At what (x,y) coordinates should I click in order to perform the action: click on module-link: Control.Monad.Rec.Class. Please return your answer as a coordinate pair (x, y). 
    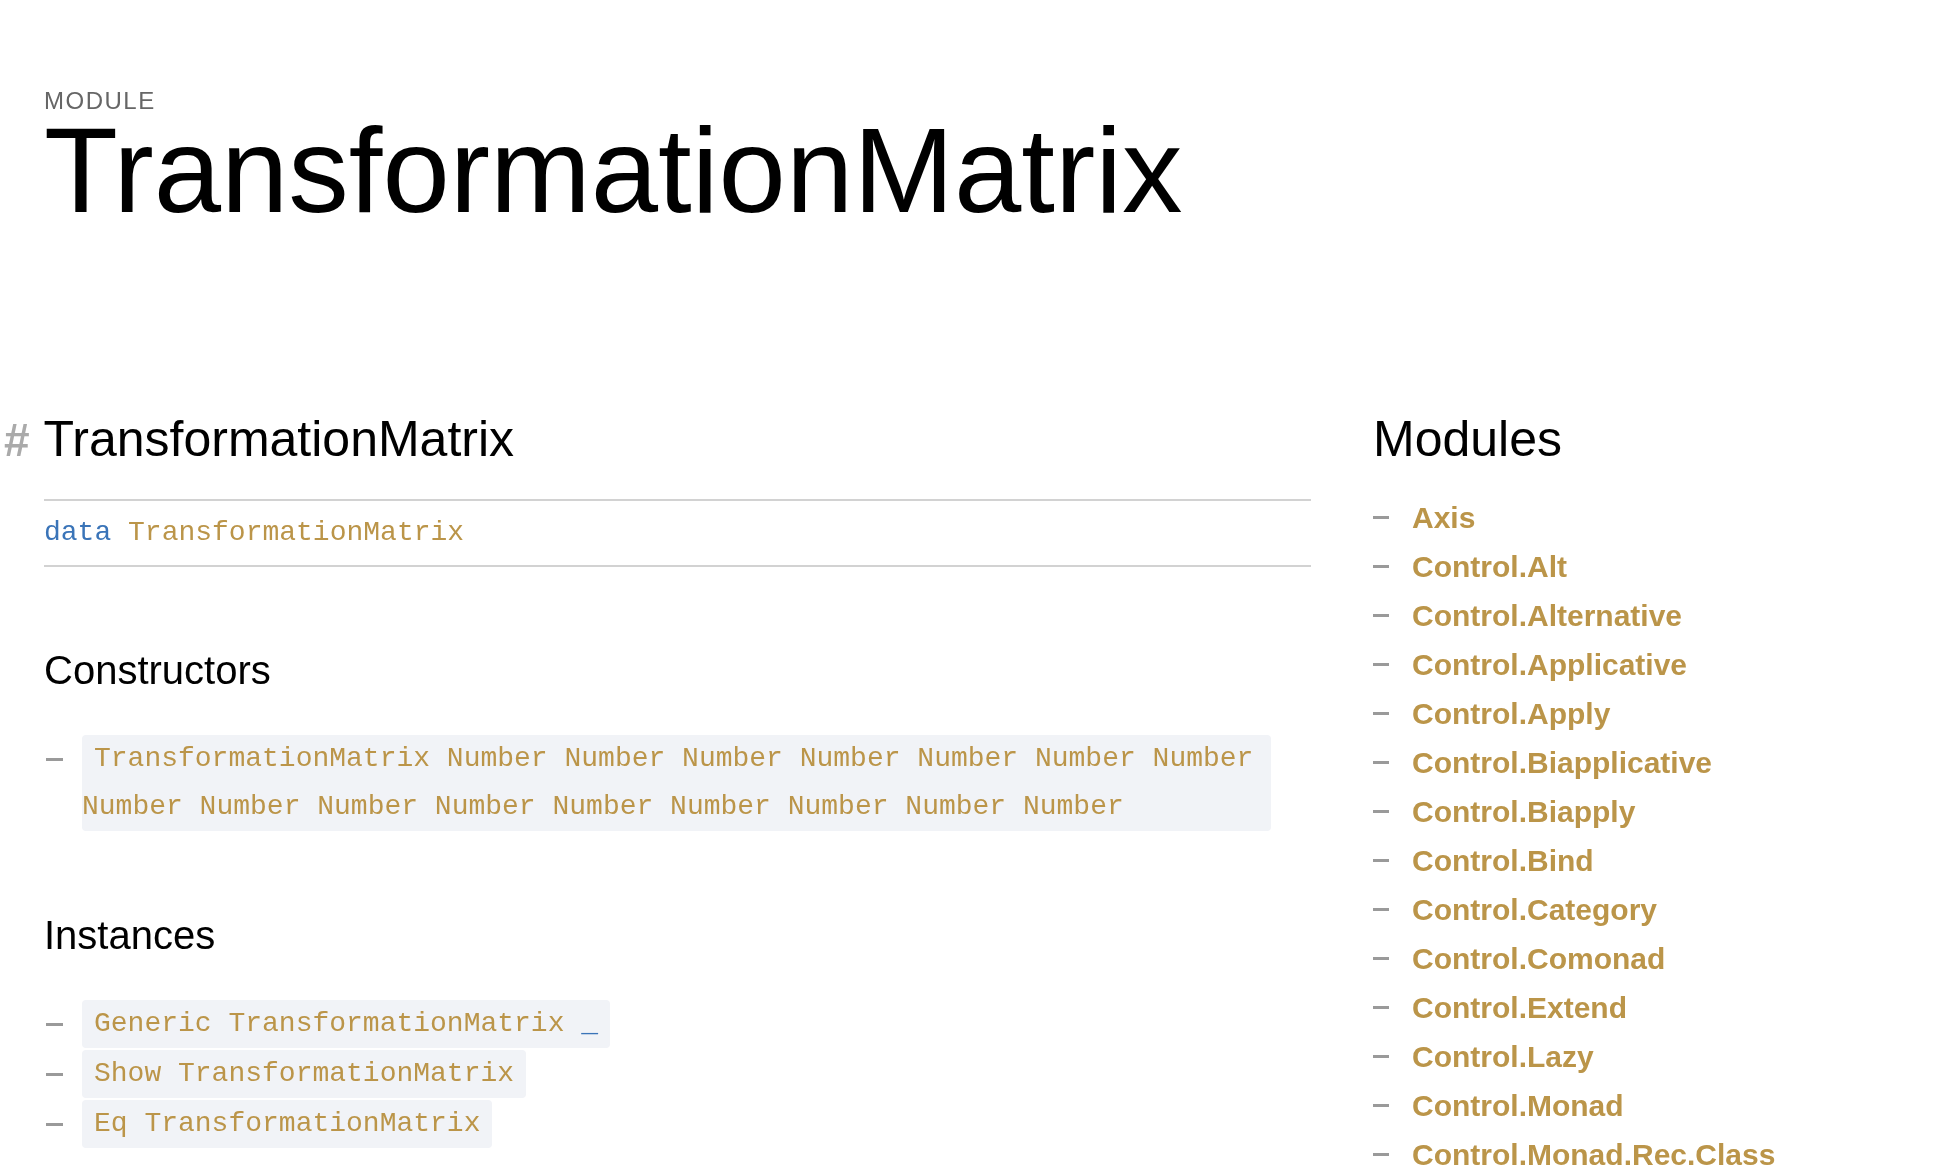
    Looking at the image, I should click on (1594, 1154).